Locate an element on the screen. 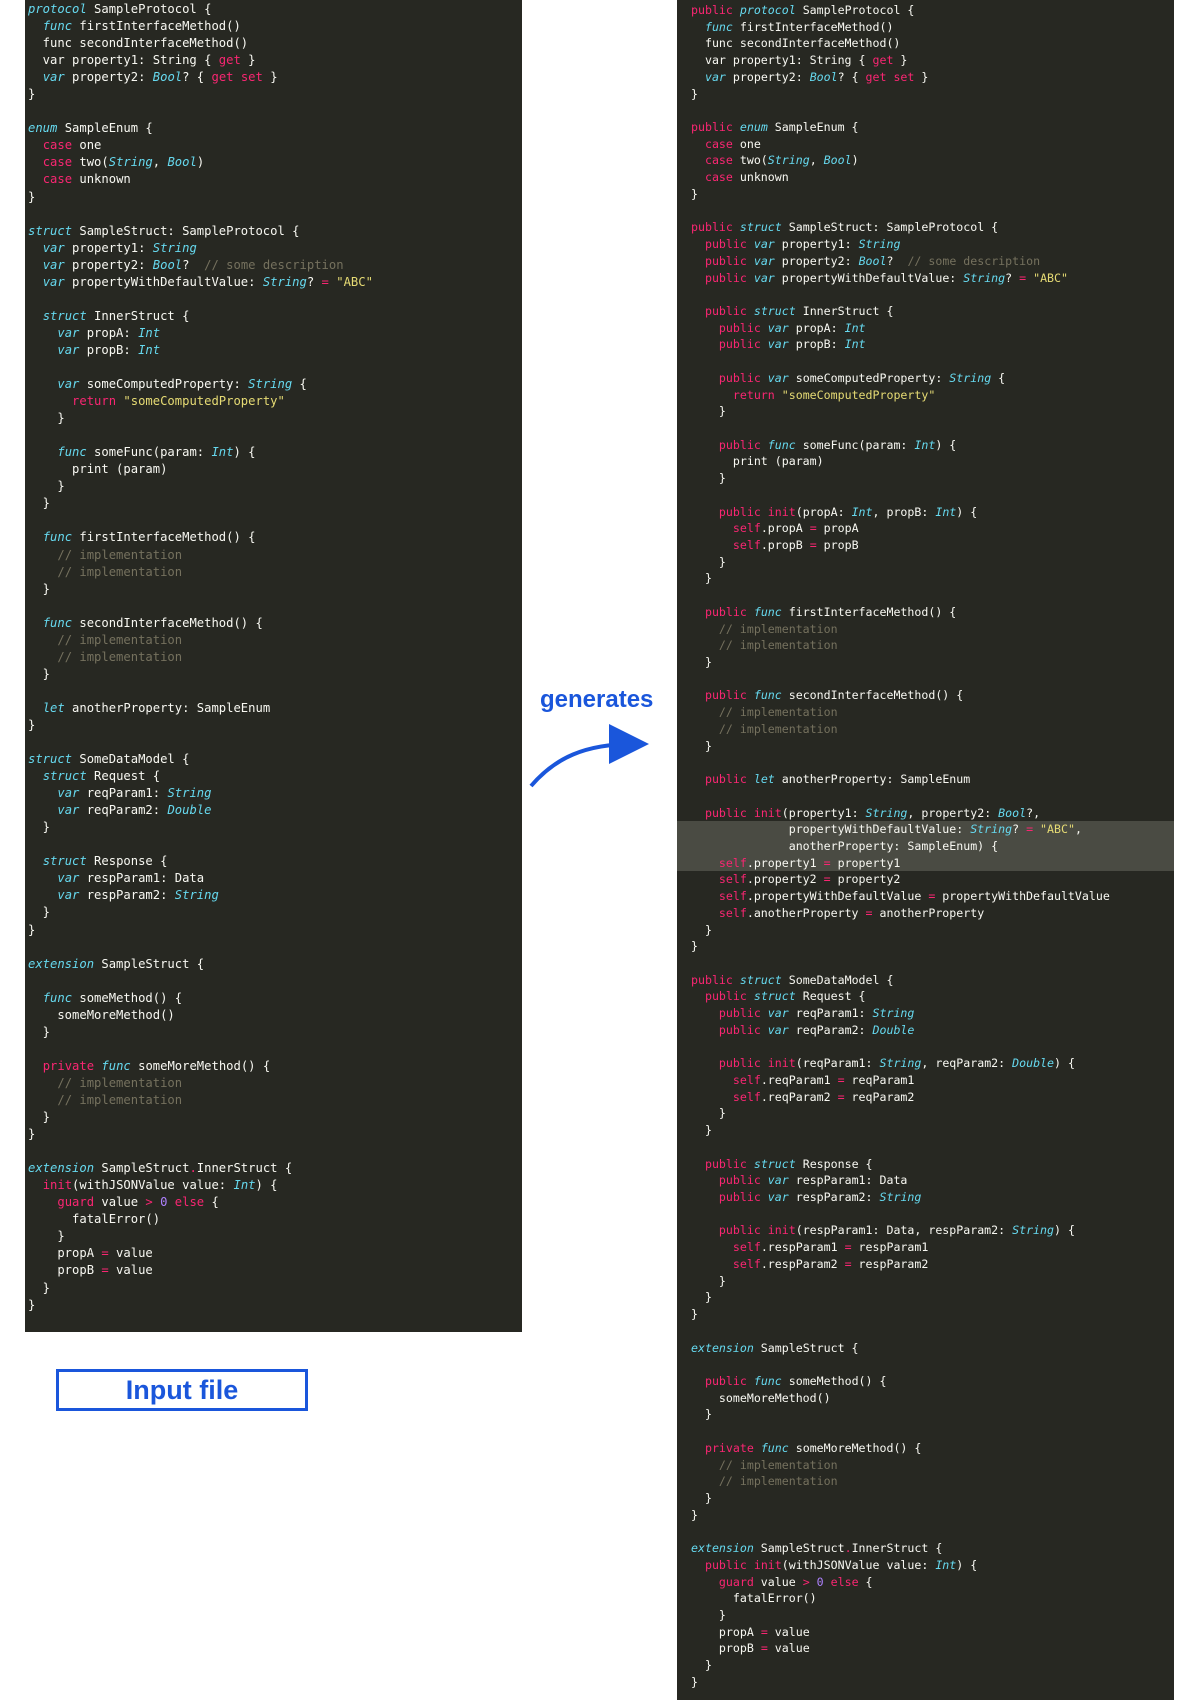 Image resolution: width=1200 pixels, height=1700 pixels. code-line: guard value > 0 else { is located at coordinates (273, 1202).